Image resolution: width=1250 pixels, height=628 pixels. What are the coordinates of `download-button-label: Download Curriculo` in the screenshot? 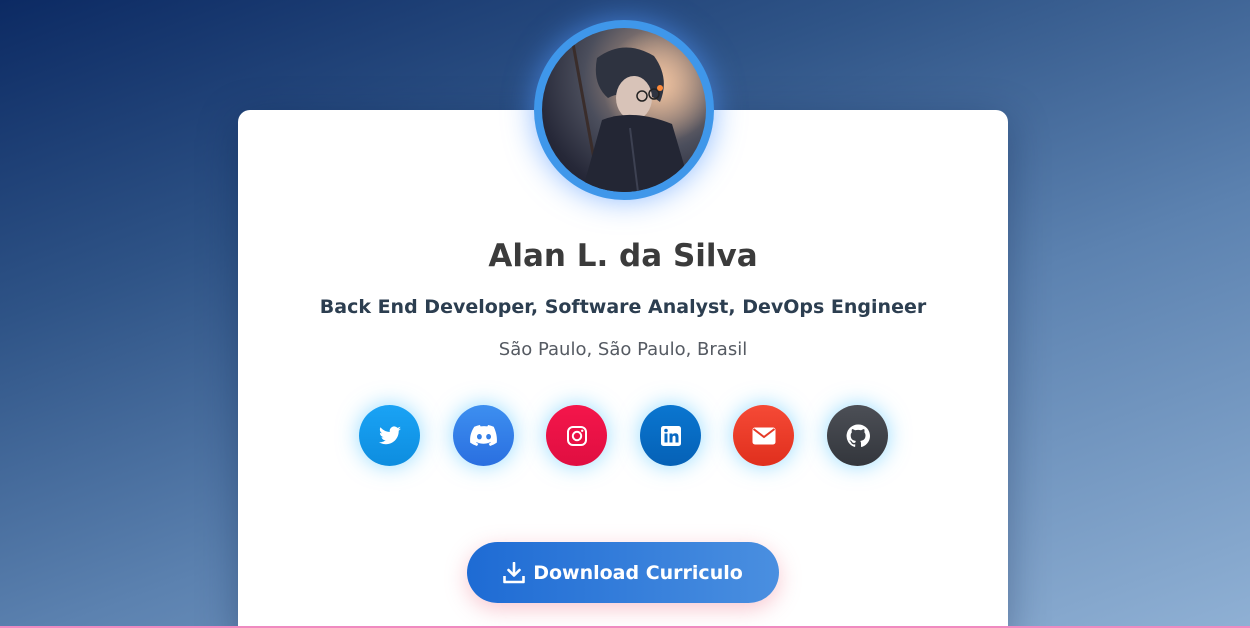 It's located at (638, 572).